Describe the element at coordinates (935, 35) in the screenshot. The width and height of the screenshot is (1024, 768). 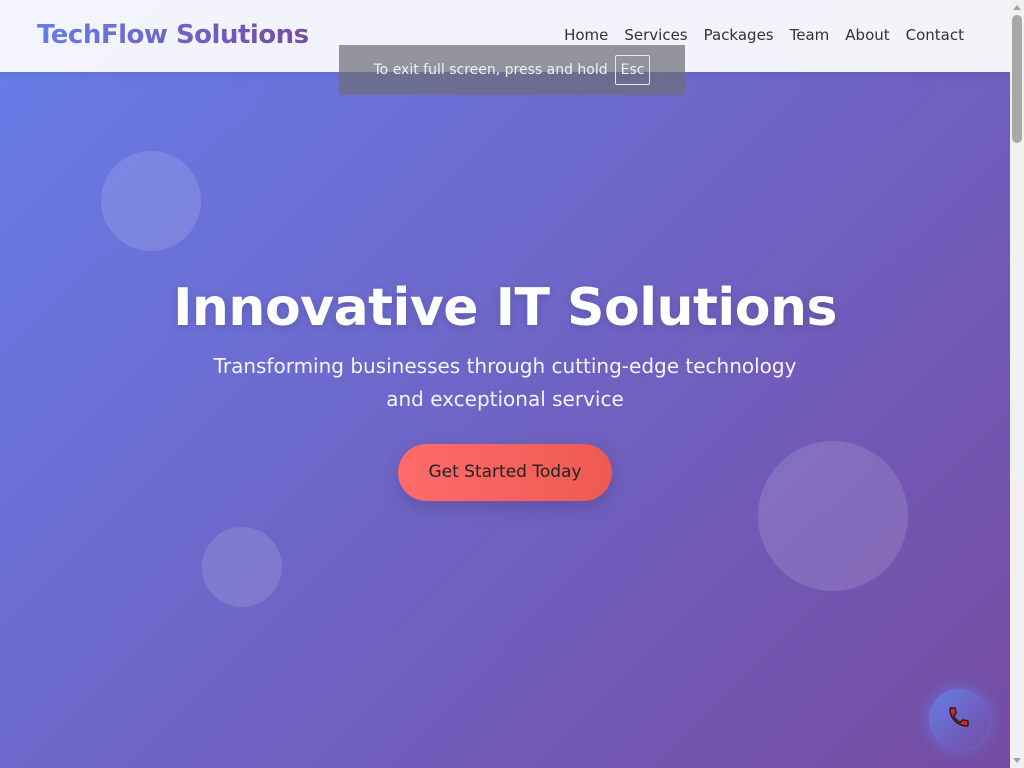
I see `nav-contact: Contact` at that location.